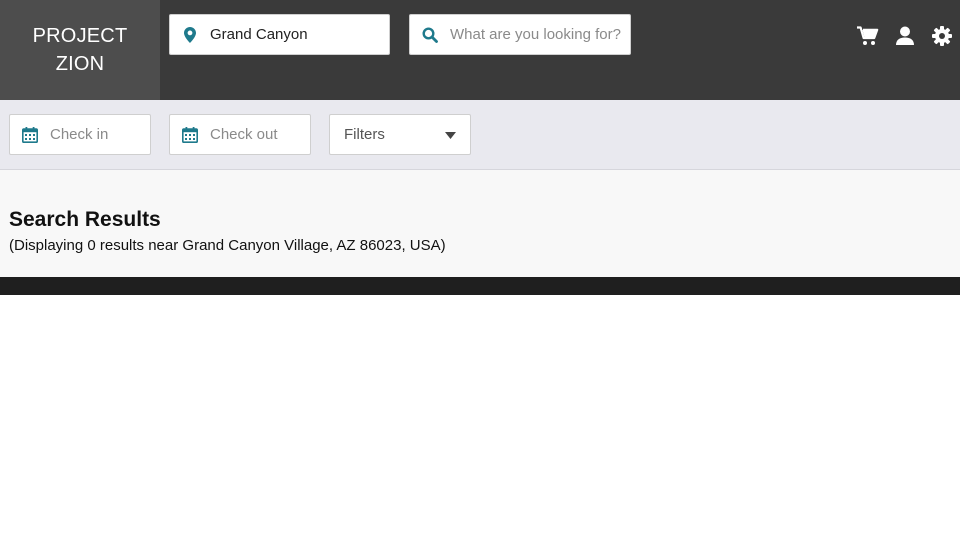  Describe the element at coordinates (80, 64) in the screenshot. I see `brand-line-2: ZION` at that location.